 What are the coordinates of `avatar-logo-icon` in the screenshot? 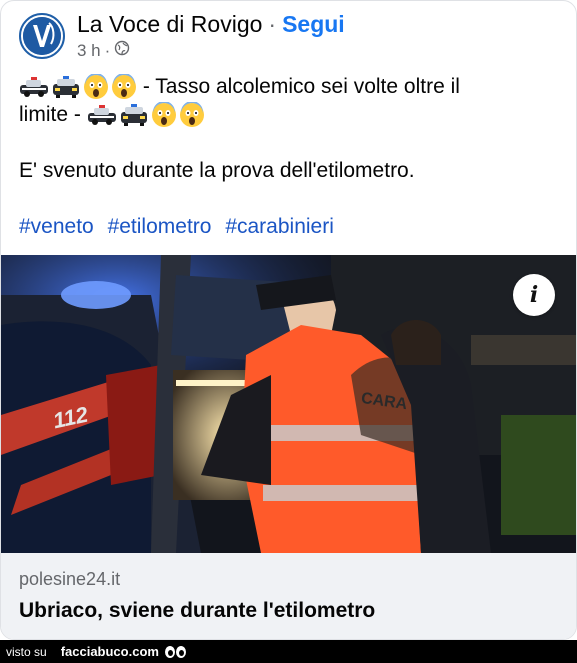 It's located at (42, 36).